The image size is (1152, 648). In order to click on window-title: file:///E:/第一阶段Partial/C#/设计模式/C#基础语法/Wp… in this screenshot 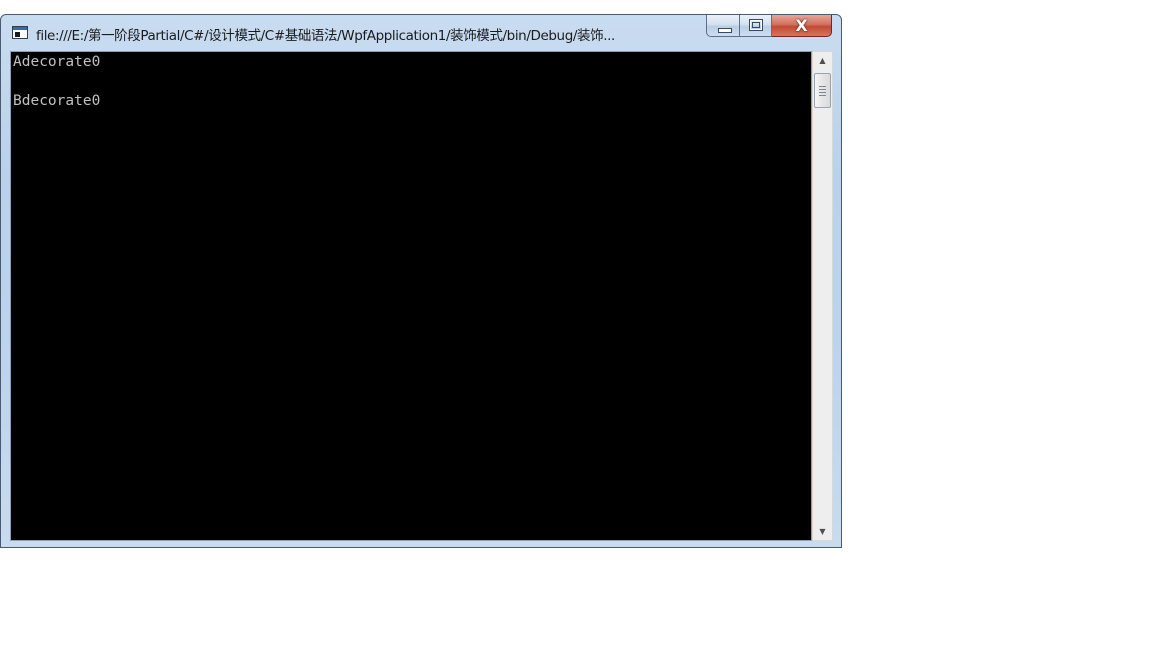, I will do `click(325, 36)`.